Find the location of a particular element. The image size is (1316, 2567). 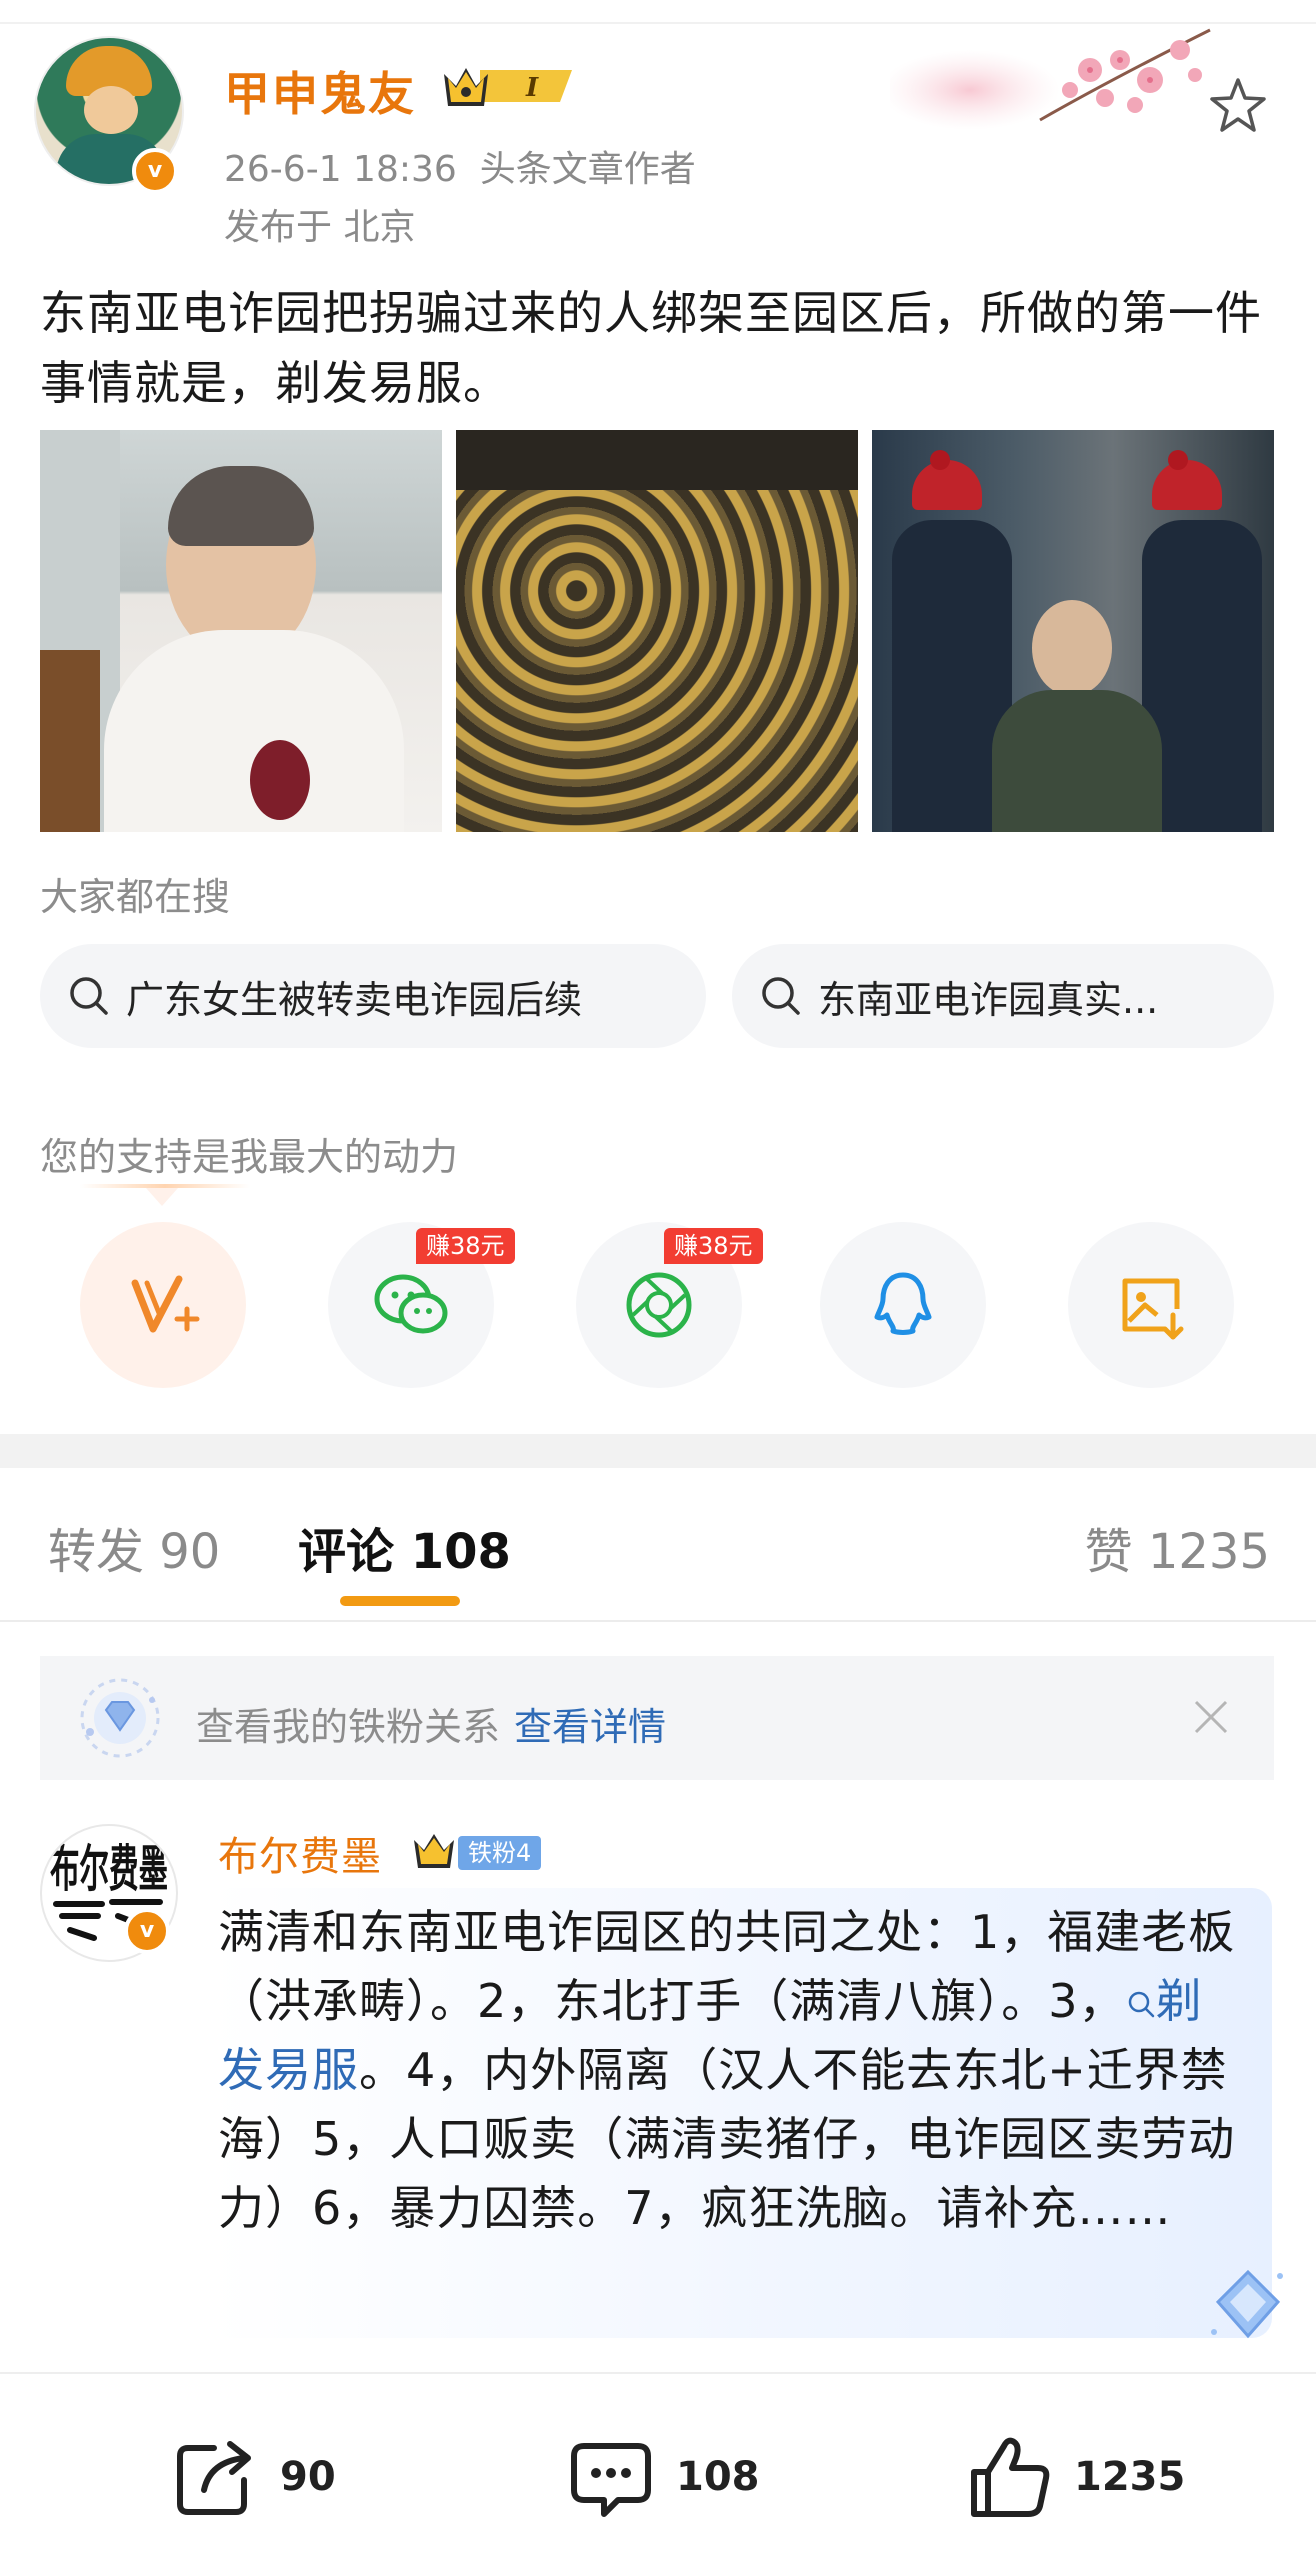

diamond-fan-icon is located at coordinates (120, 1718).